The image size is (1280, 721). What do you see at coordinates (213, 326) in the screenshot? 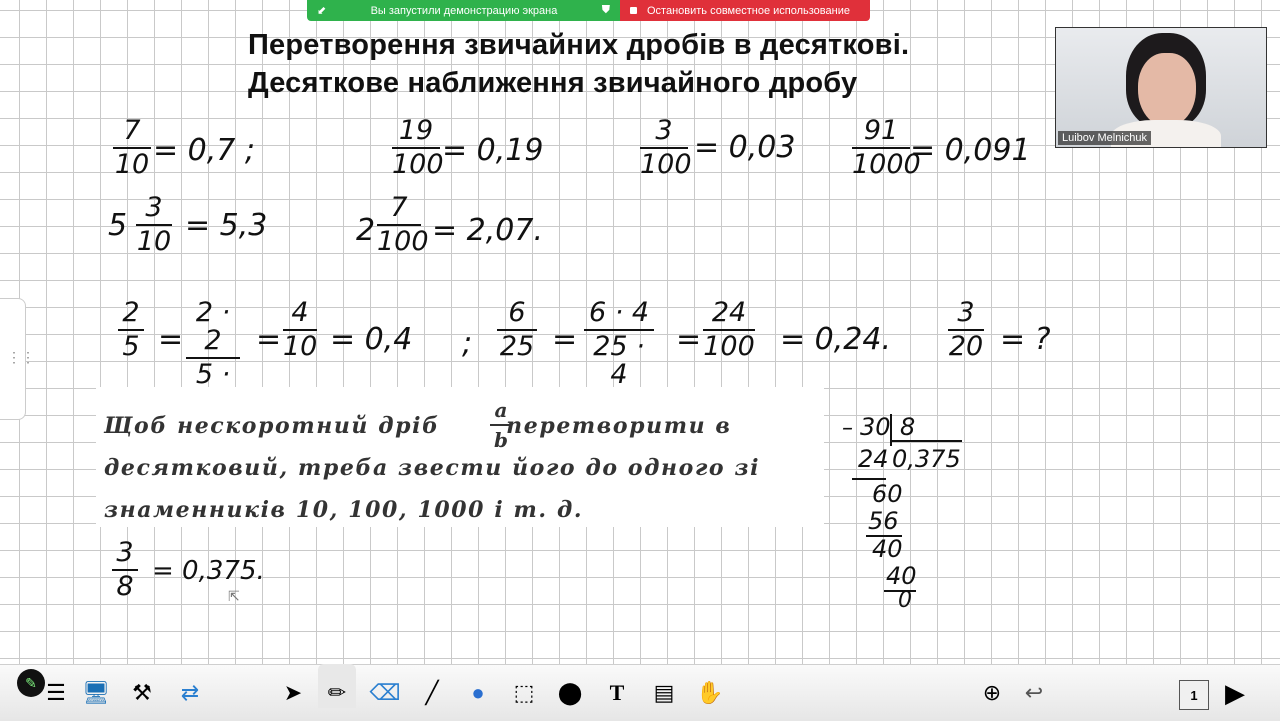
I see `numerator: 2 · 2` at bounding box center [213, 326].